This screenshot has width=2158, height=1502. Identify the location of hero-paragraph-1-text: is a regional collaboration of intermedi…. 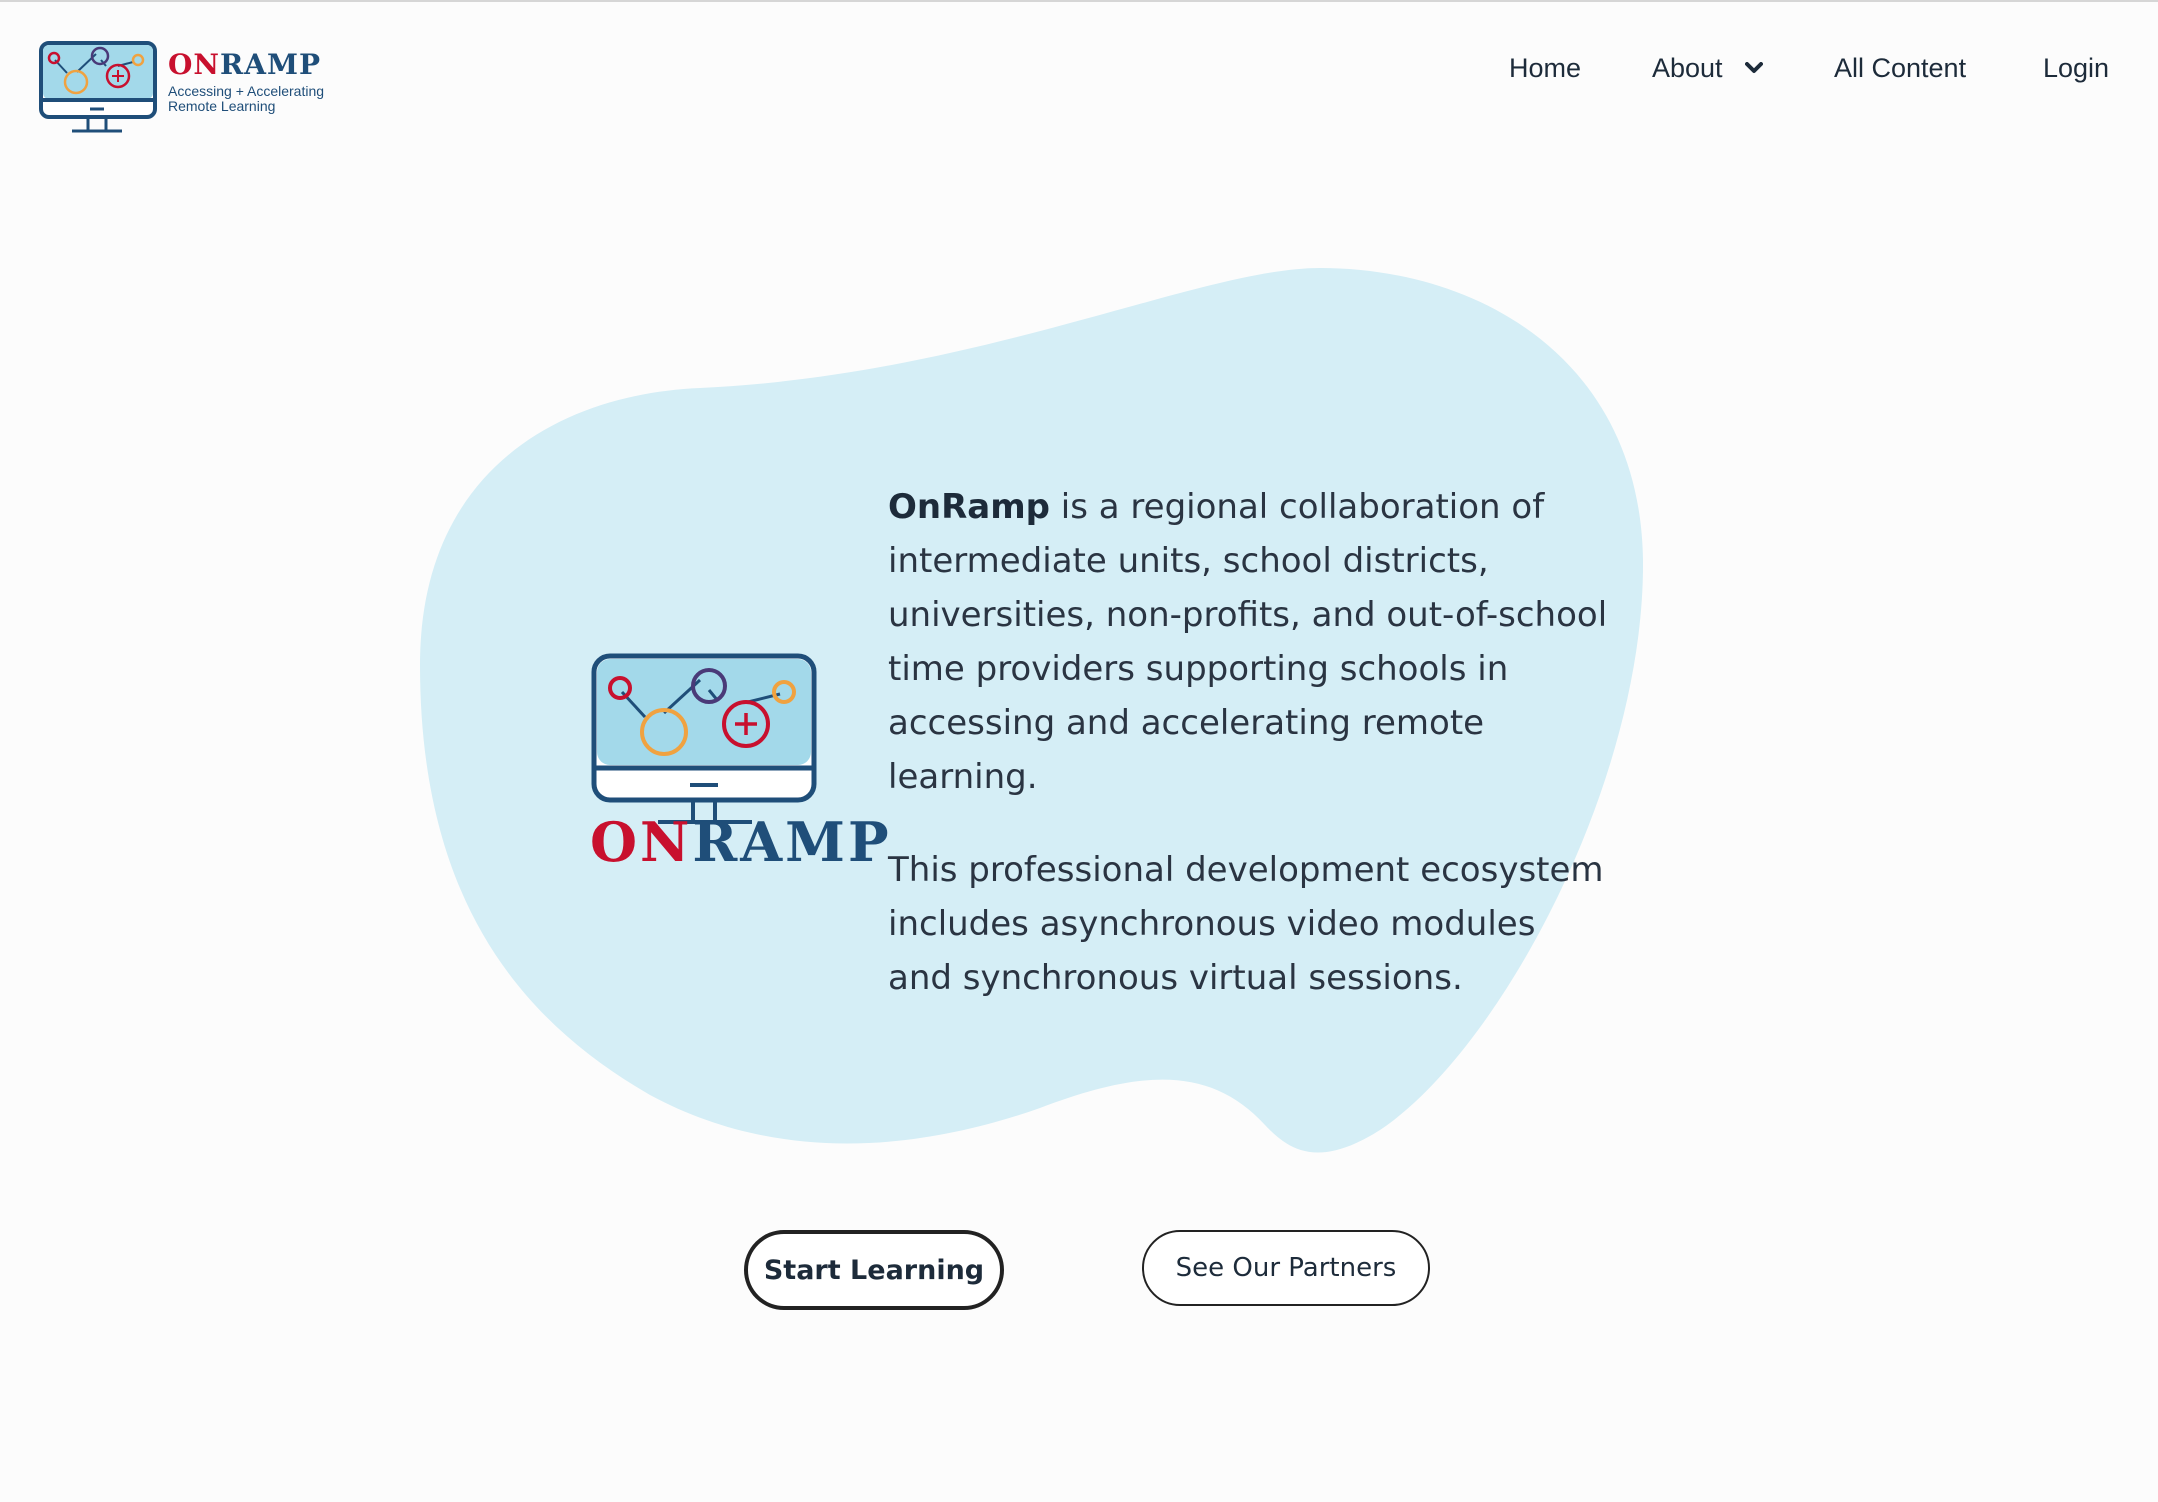
(1248, 642).